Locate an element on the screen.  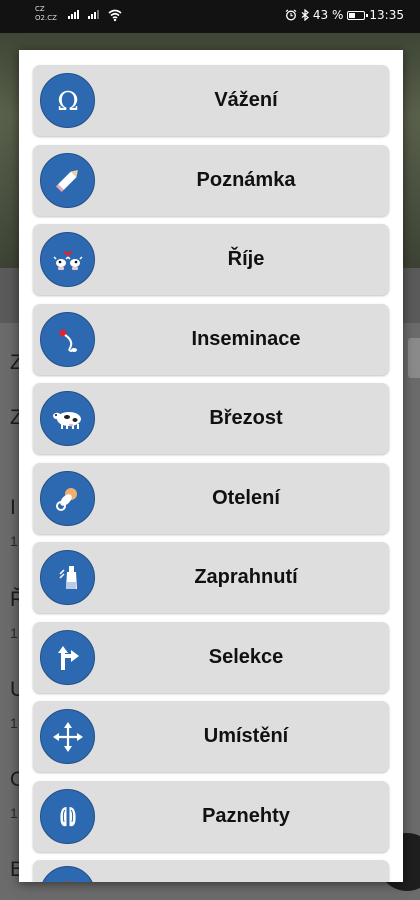
omega-icon: Ω is located at coordinates (67, 100).